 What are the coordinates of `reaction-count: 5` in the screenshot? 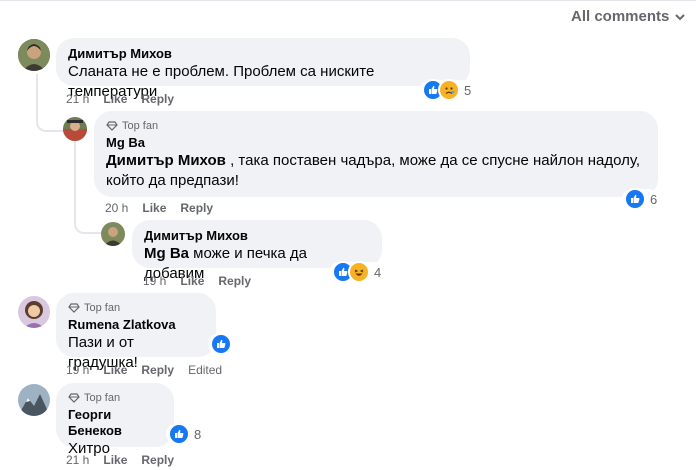 It's located at (468, 90).